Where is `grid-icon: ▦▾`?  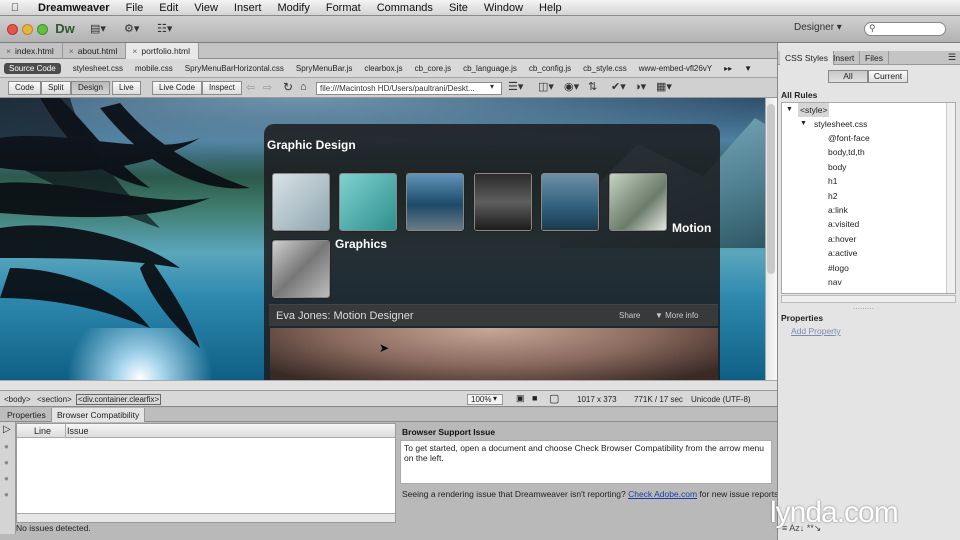 grid-icon: ▦▾ is located at coordinates (664, 87).